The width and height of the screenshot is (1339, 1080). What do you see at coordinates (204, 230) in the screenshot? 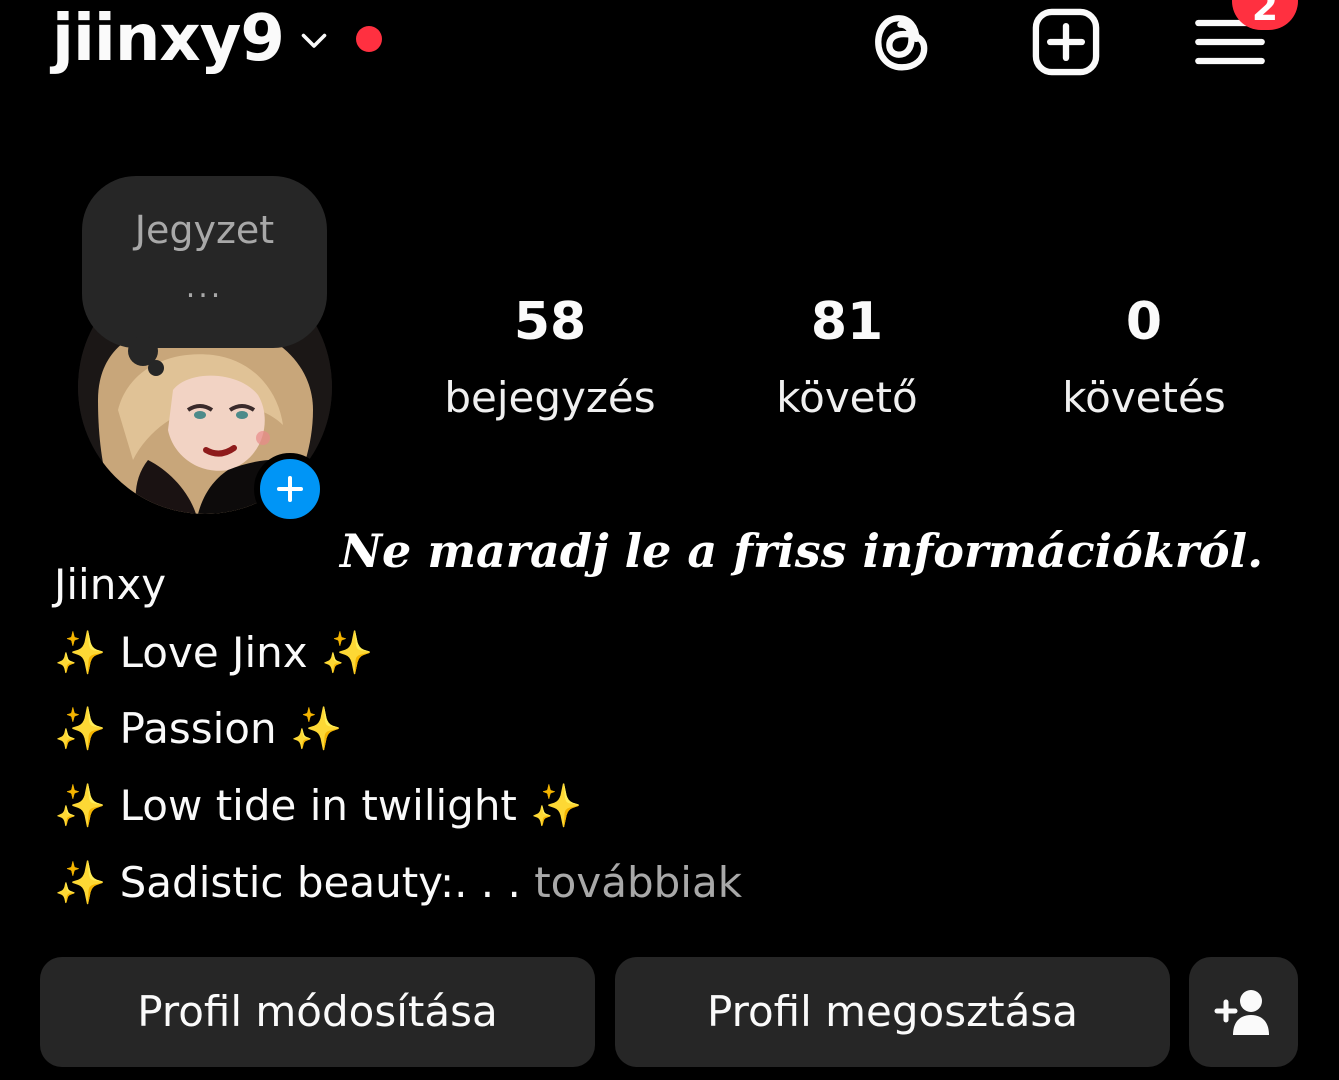
I see `note-label: Jegyzet` at bounding box center [204, 230].